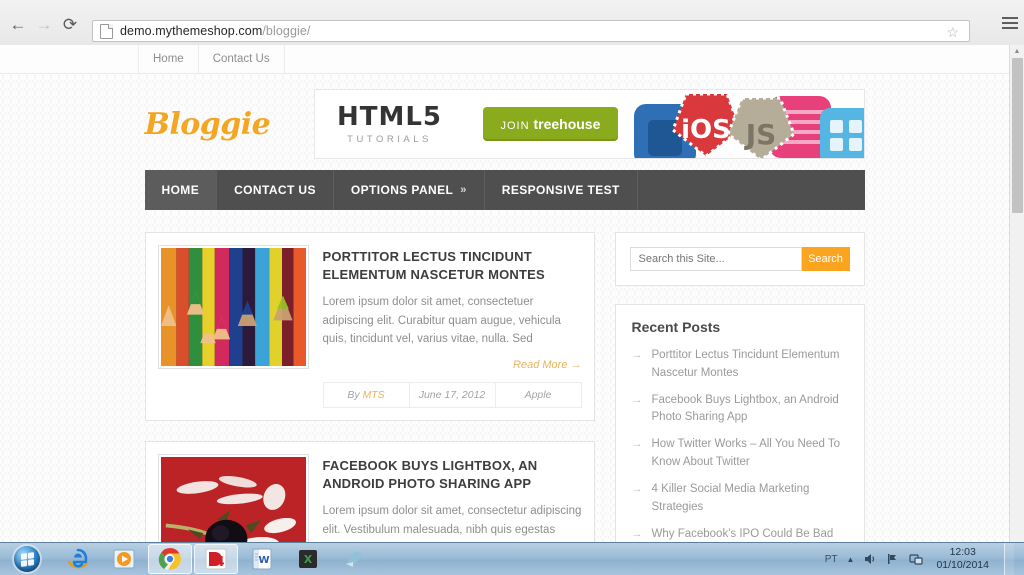 This screenshot has height=575, width=1024. What do you see at coordinates (952, 32) in the screenshot?
I see `bookmark-star-icon: ☆` at bounding box center [952, 32].